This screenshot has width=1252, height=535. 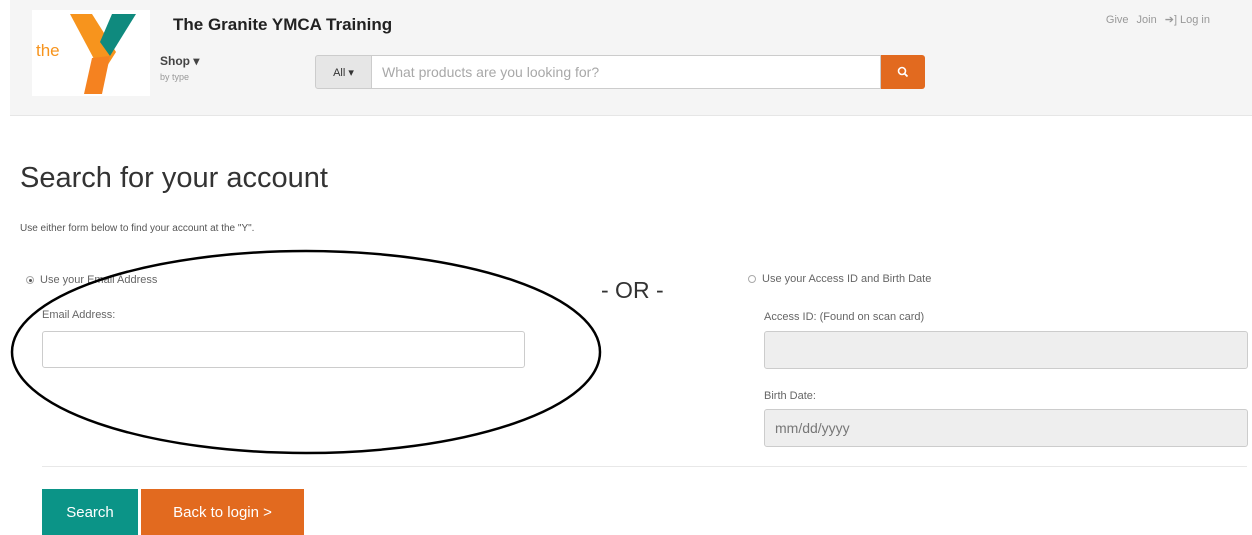 What do you see at coordinates (1006, 428) in the screenshot?
I see `birth-date-field` at bounding box center [1006, 428].